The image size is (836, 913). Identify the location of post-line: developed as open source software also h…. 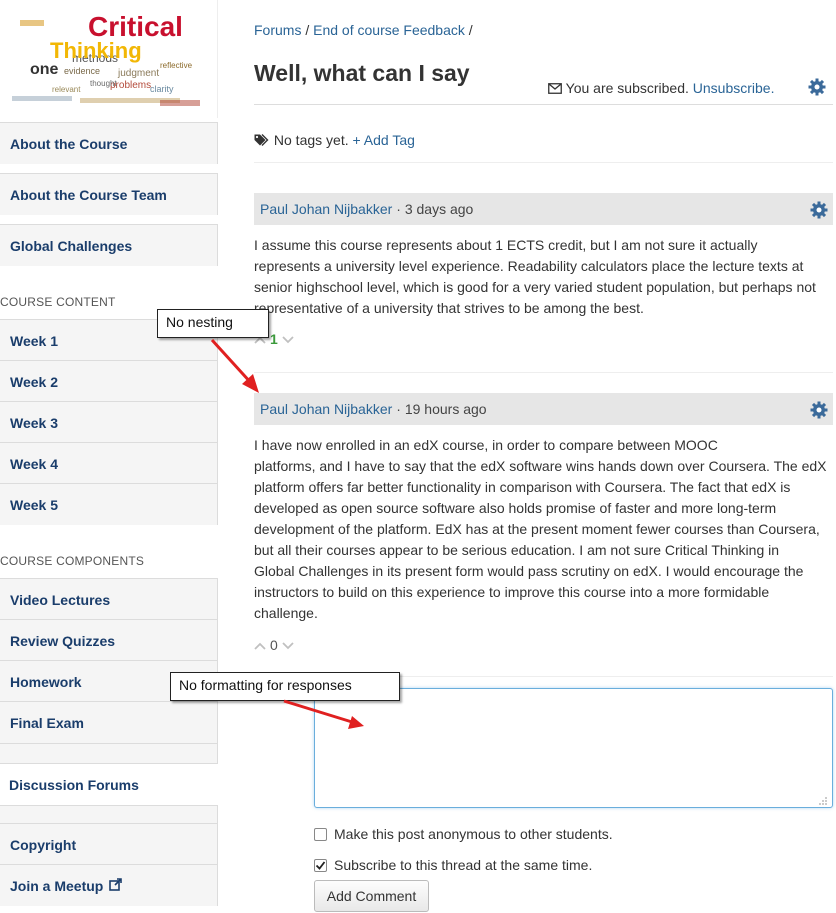
(515, 508).